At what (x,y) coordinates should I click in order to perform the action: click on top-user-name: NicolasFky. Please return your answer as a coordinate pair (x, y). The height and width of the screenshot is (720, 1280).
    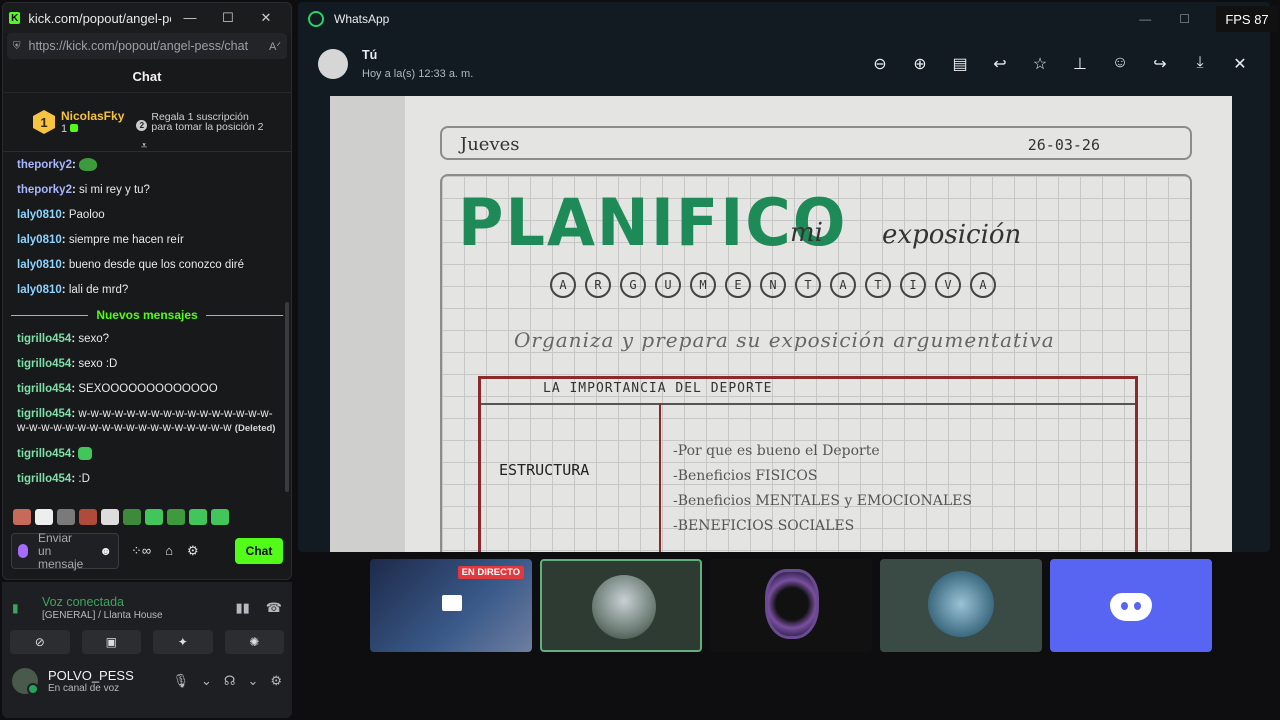
    Looking at the image, I should click on (92, 116).